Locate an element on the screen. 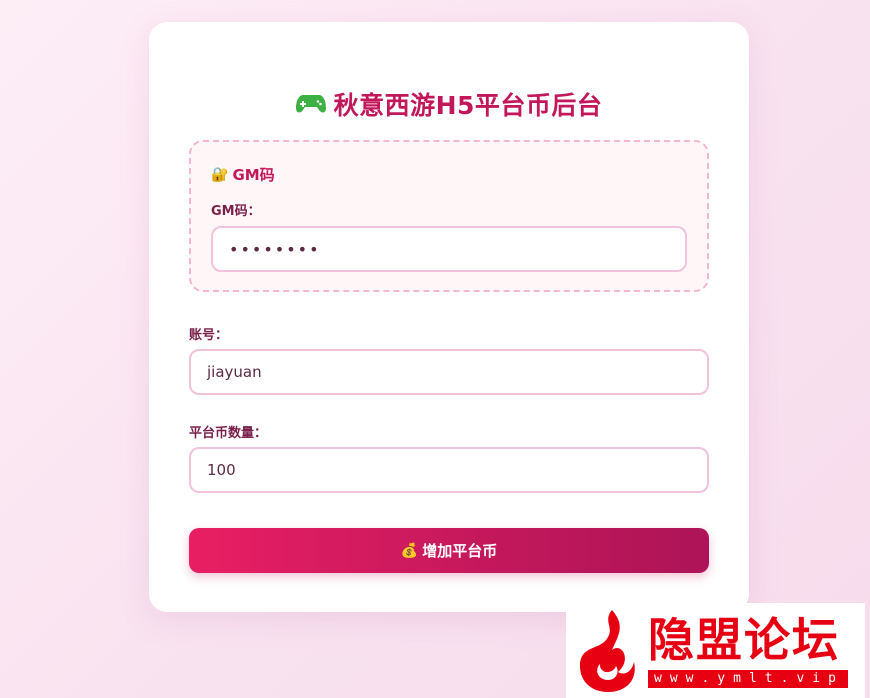  gm-code-section: 🔐 GM码 GM码： •••••••• is located at coordinates (449, 216).